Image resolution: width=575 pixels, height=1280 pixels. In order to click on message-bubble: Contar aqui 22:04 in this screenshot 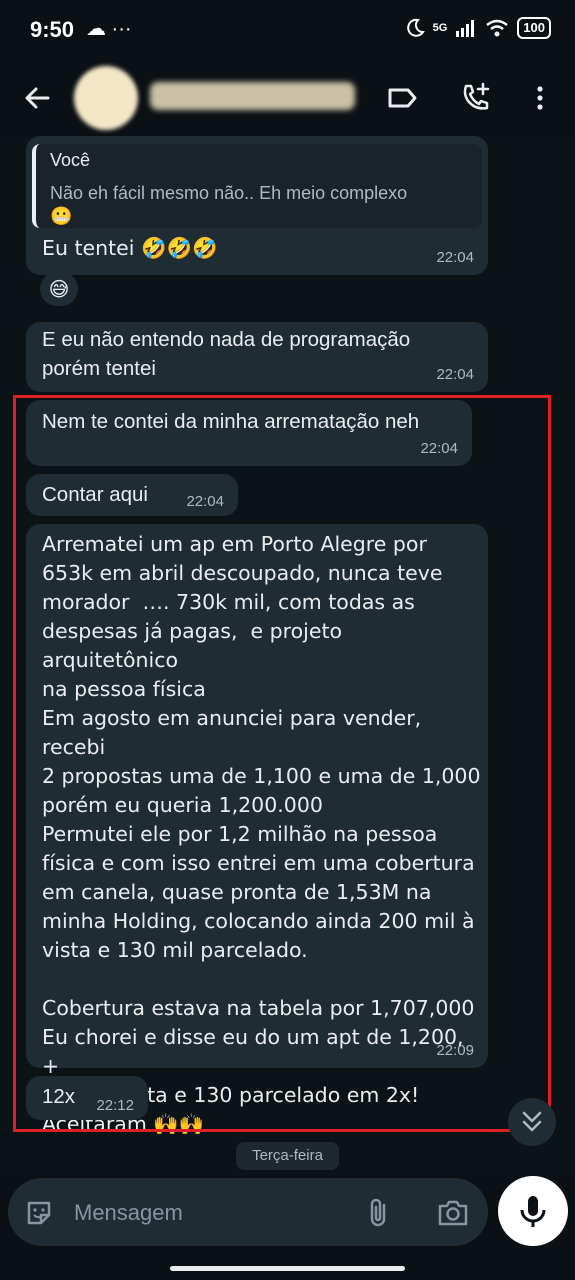, I will do `click(132, 495)`.